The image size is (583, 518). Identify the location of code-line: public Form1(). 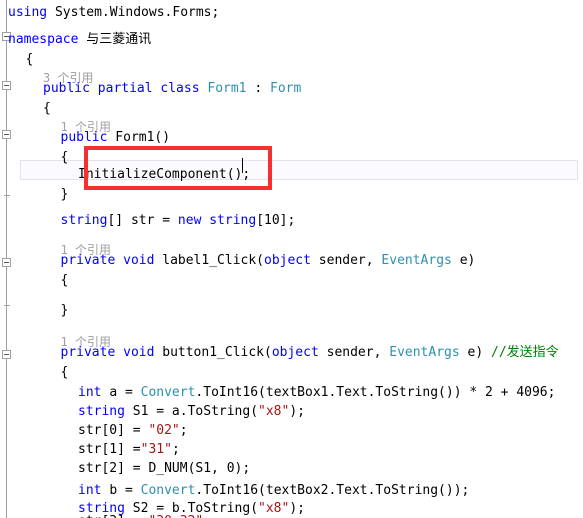
(116, 138).